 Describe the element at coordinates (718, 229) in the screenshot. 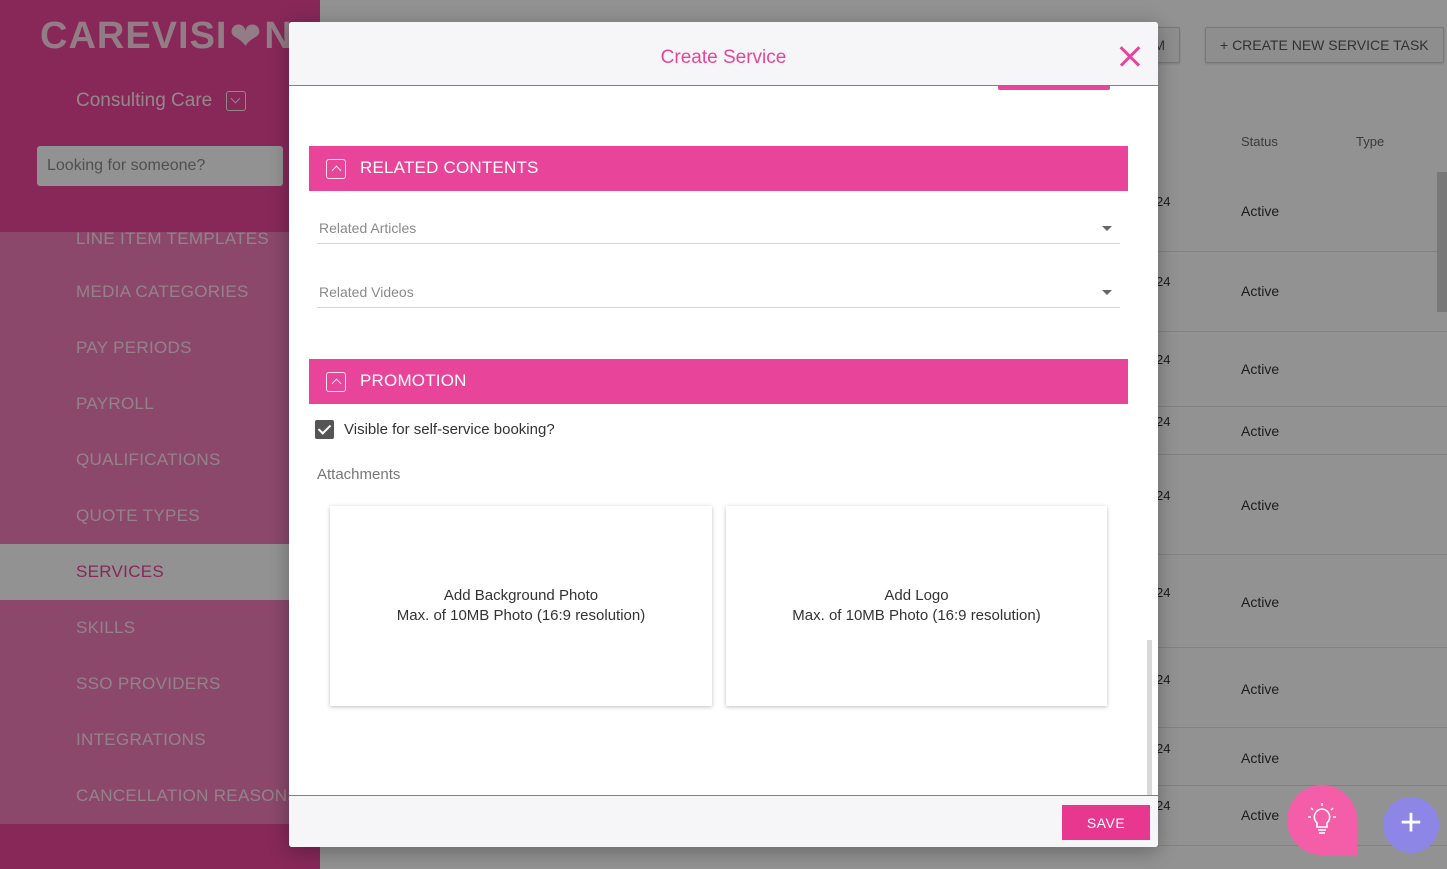

I see `related-articles-select: Related Articles` at that location.